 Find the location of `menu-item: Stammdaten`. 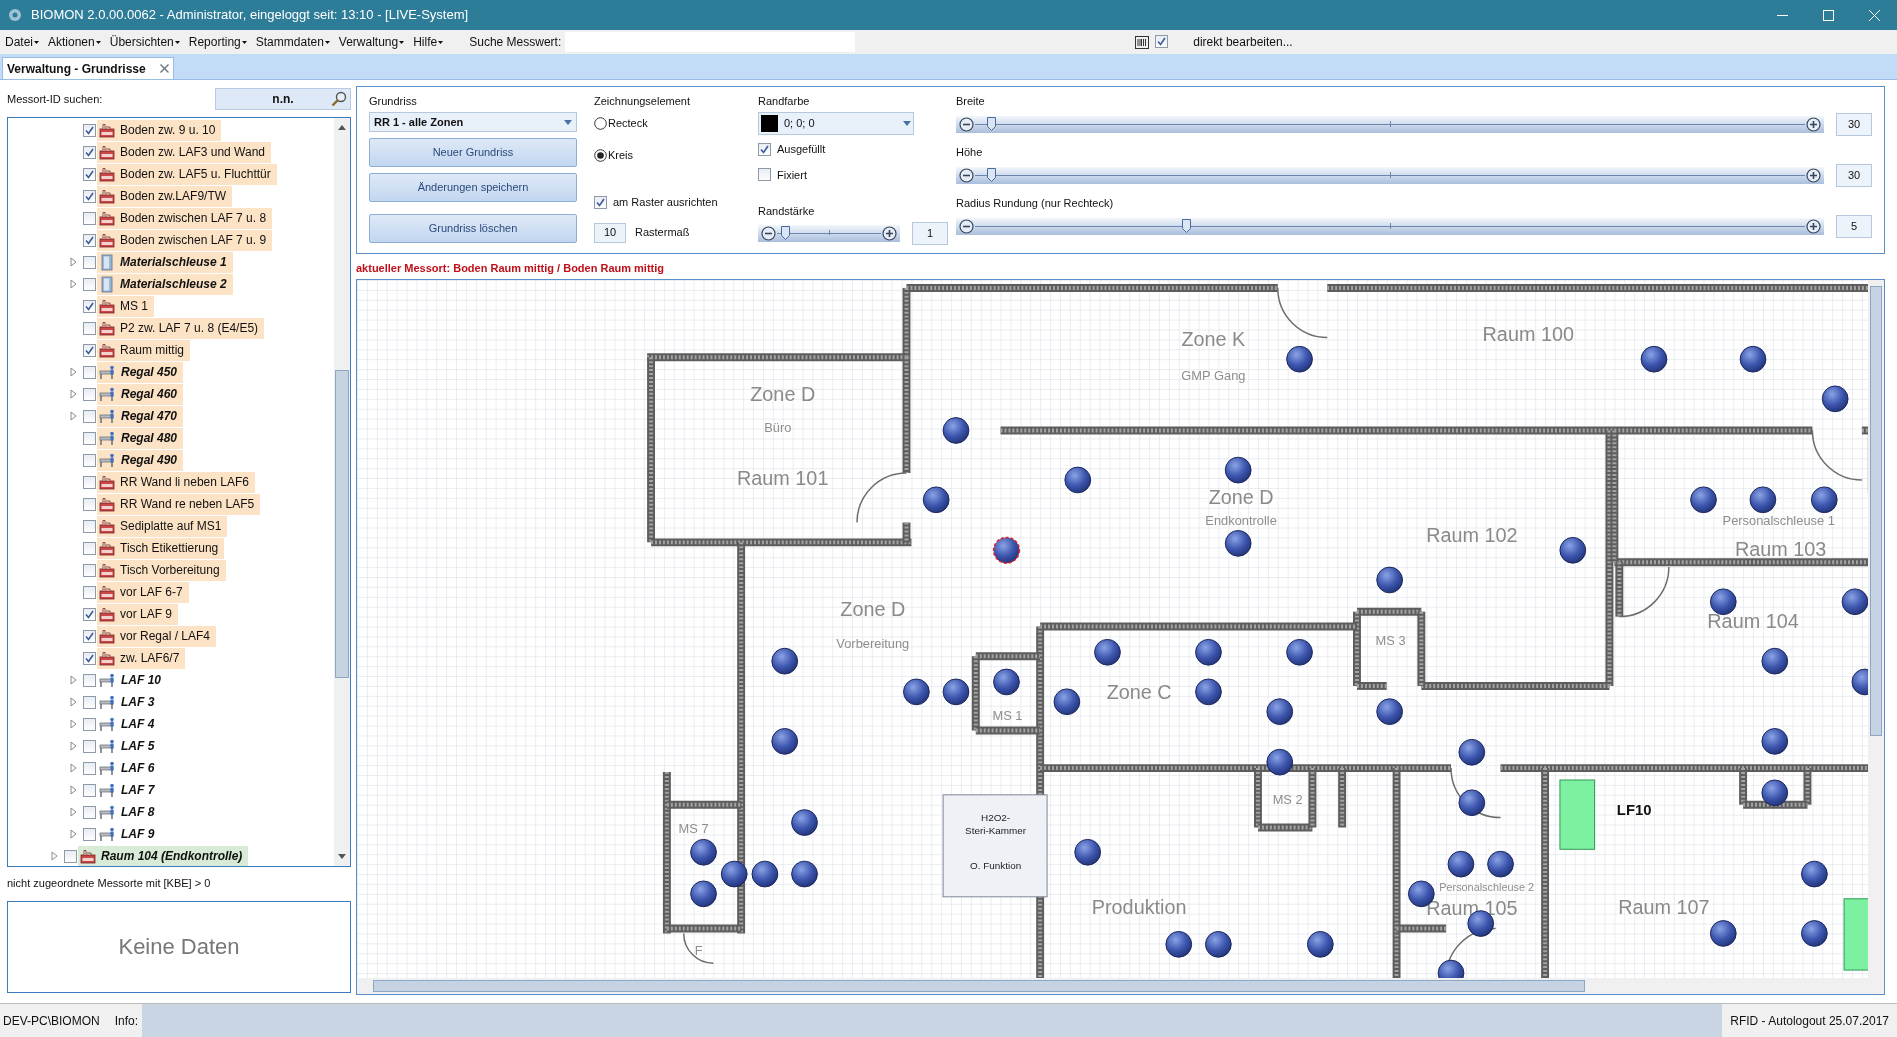

menu-item: Stammdaten is located at coordinates (292, 42).